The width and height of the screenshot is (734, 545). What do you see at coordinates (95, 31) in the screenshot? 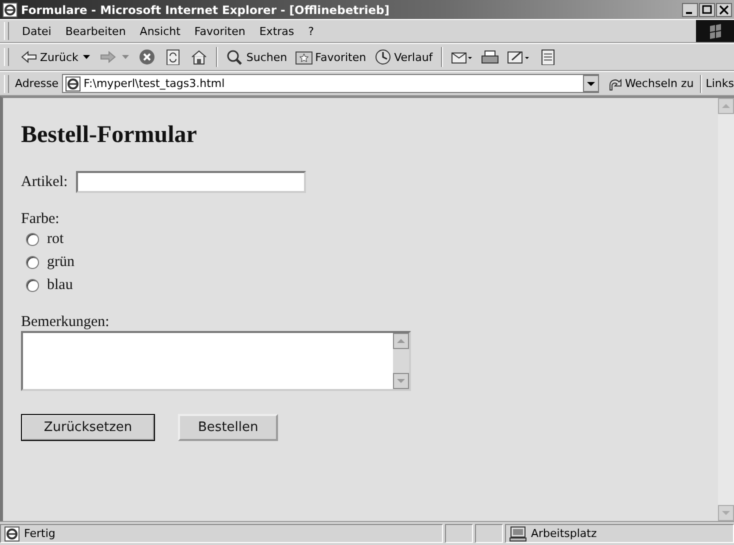
I see `menu-item: Bearbeiten` at bounding box center [95, 31].